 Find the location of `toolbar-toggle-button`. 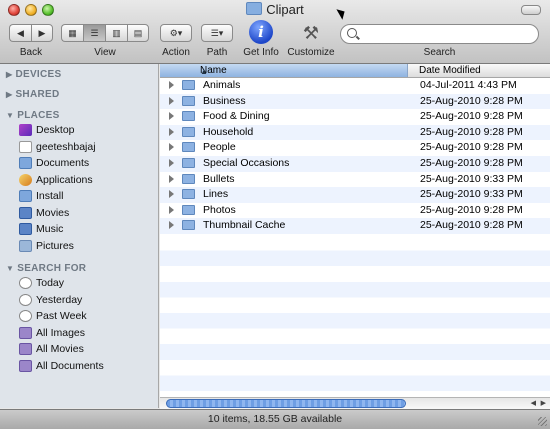

toolbar-toggle-button is located at coordinates (531, 10).